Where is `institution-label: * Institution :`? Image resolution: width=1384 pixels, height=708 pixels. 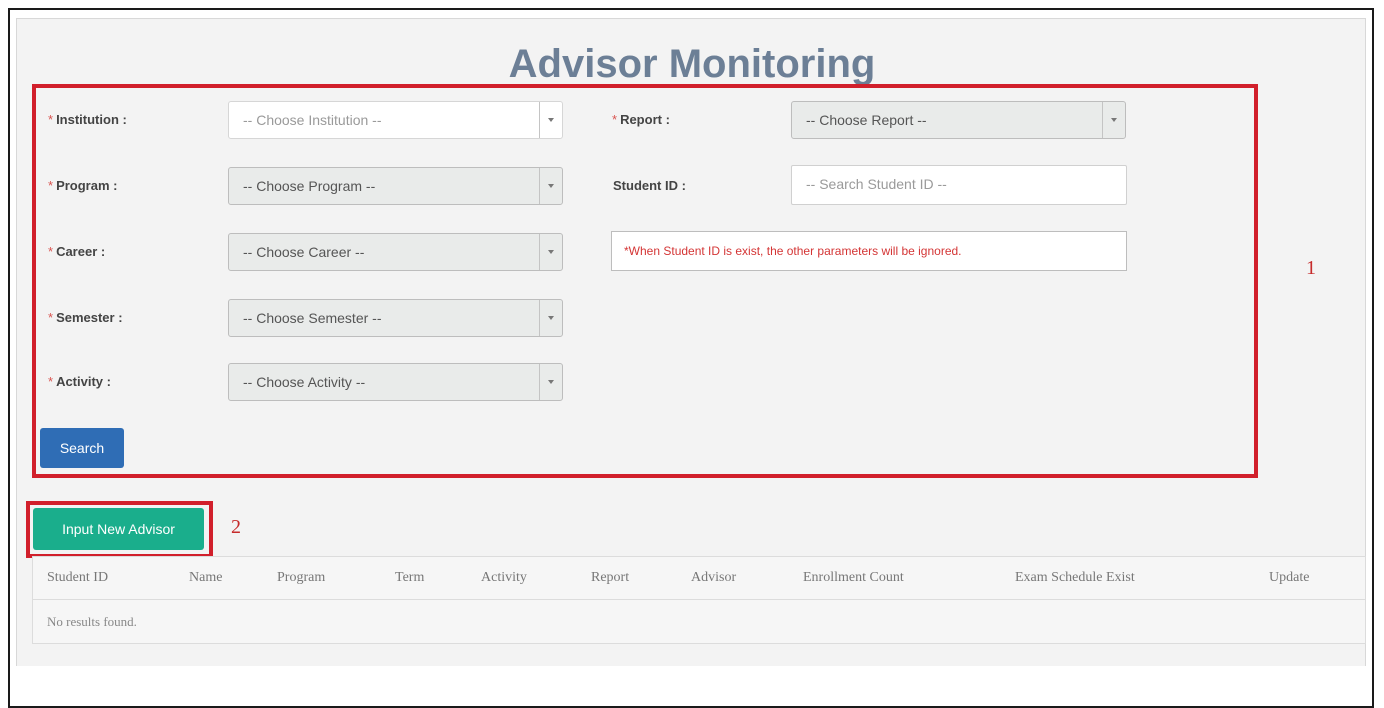 institution-label: * Institution : is located at coordinates (87, 120).